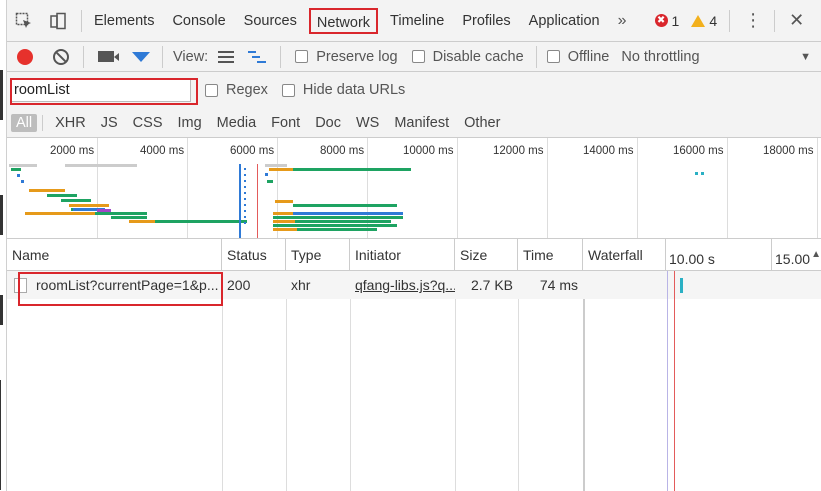  I want to click on request-time: 74 ms, so click(558, 285).